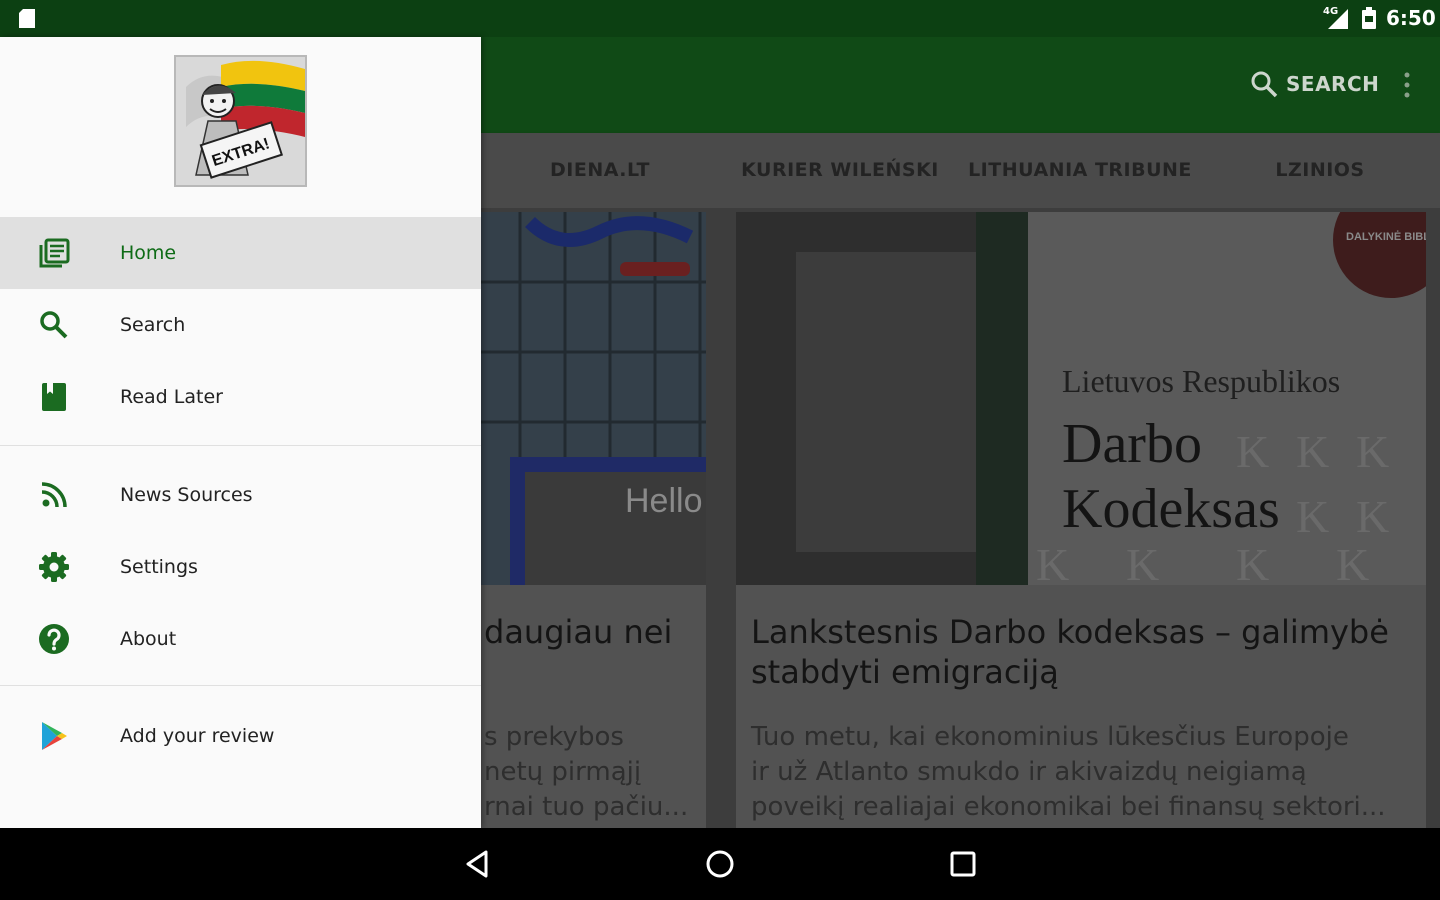 The image size is (1440, 900). I want to click on rss-icon, so click(54, 495).